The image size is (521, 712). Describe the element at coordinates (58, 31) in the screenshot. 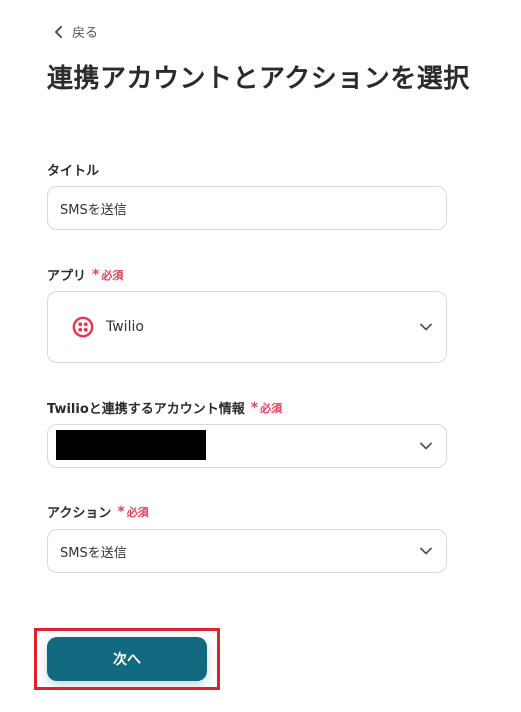

I see `chevron-left-icon` at that location.